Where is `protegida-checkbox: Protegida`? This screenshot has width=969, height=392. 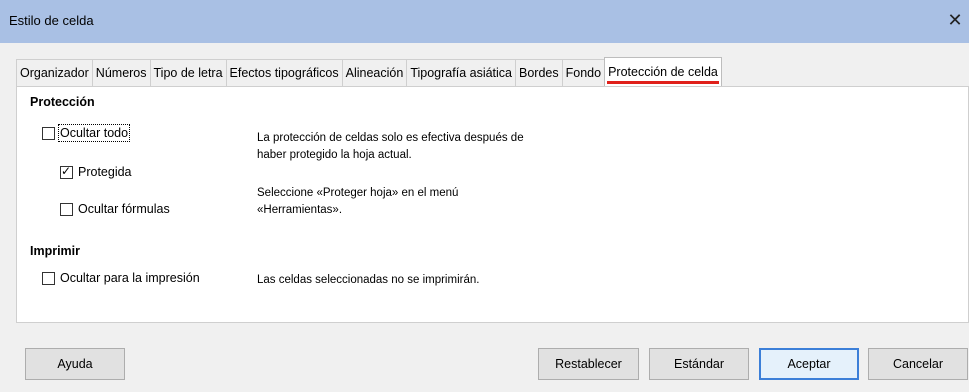
protegida-checkbox: Protegida is located at coordinates (96, 171).